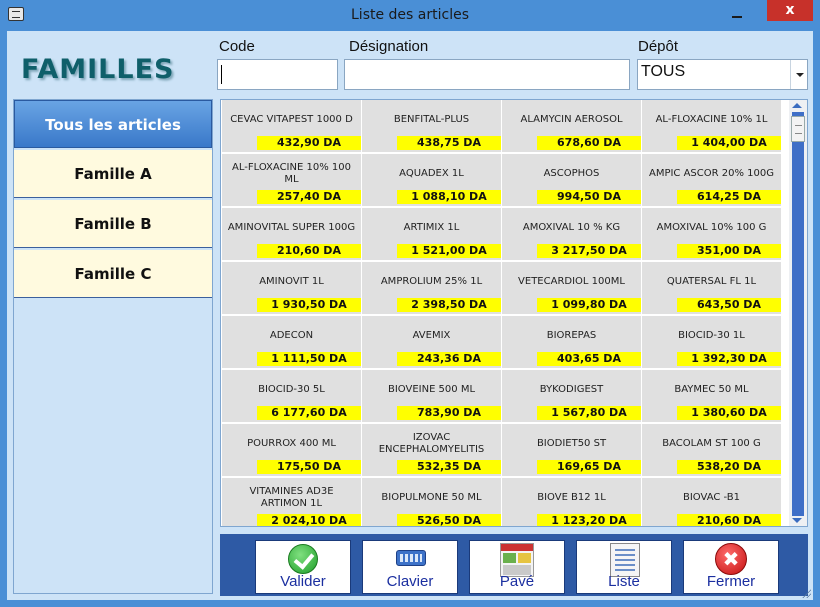 The image size is (820, 607). I want to click on article-tile: QUATERSAL FL 1L 643,50 DA, so click(712, 288).